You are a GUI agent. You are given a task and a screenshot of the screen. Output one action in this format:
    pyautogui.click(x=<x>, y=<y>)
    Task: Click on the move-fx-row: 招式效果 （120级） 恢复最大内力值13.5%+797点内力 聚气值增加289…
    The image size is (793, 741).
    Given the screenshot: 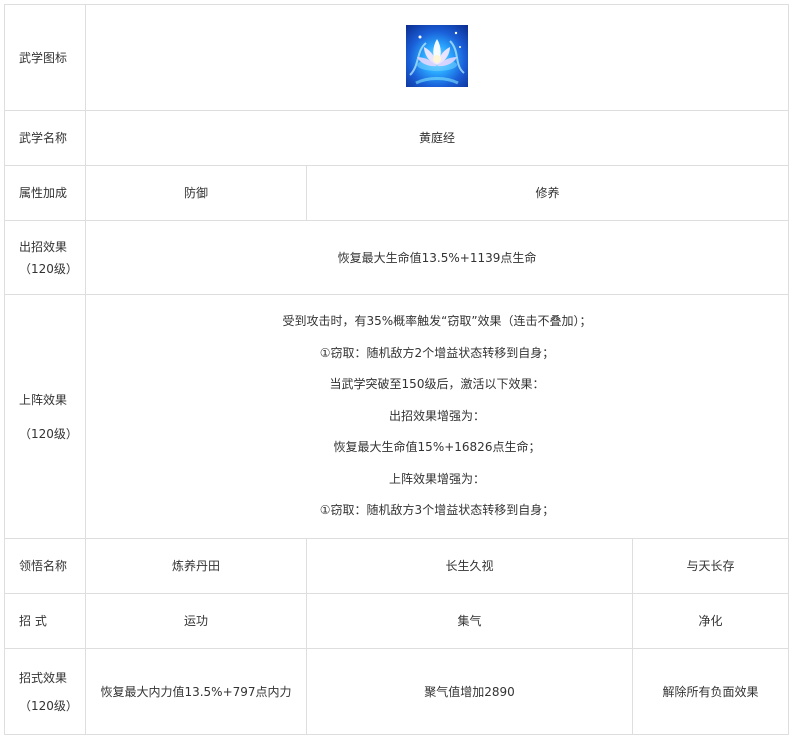 What is the action you would take?
    pyautogui.click(x=396, y=691)
    